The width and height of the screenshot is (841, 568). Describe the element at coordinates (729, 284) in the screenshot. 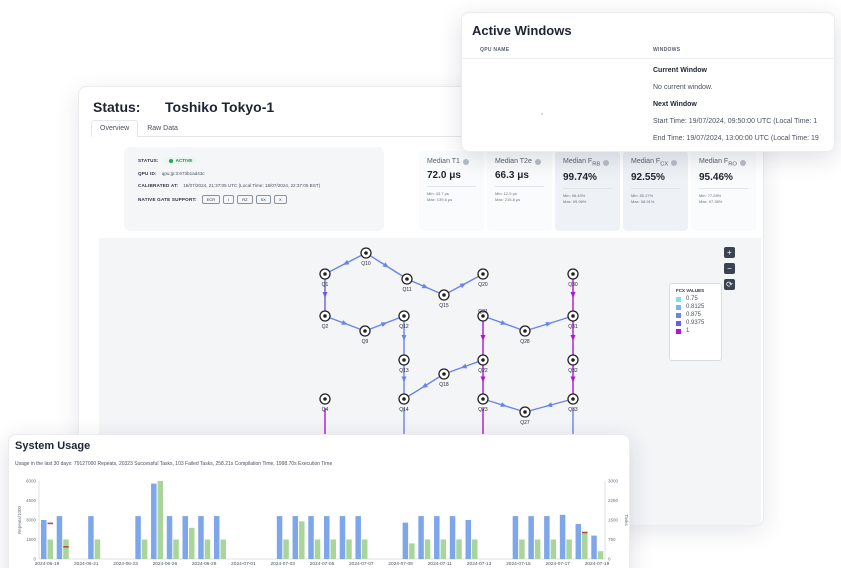

I see `reset-view-button: ⟳` at that location.